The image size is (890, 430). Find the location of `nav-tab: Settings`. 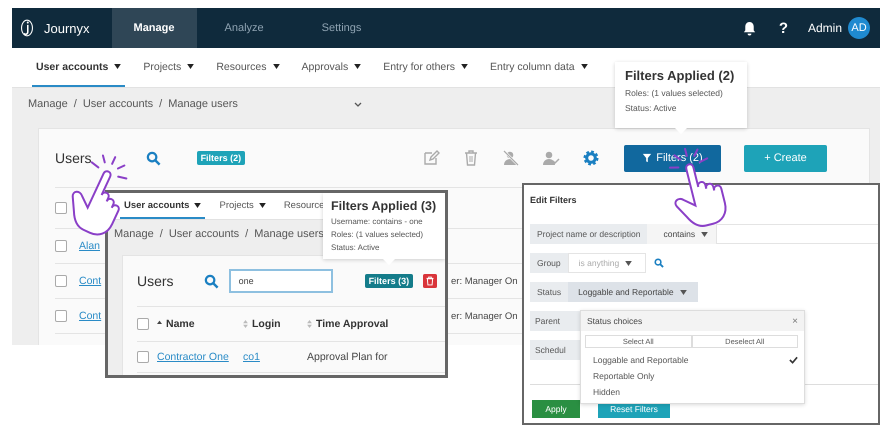

nav-tab: Settings is located at coordinates (342, 28).